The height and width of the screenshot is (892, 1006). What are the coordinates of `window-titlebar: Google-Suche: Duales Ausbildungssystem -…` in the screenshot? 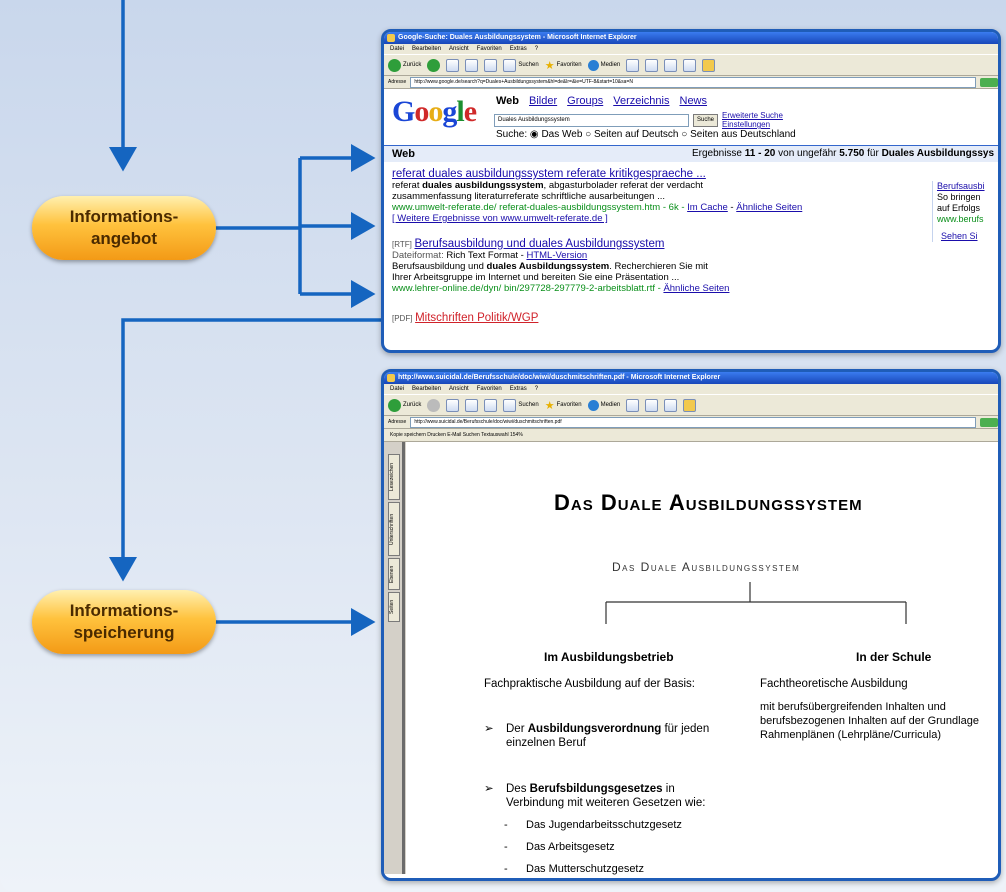 It's located at (691, 38).